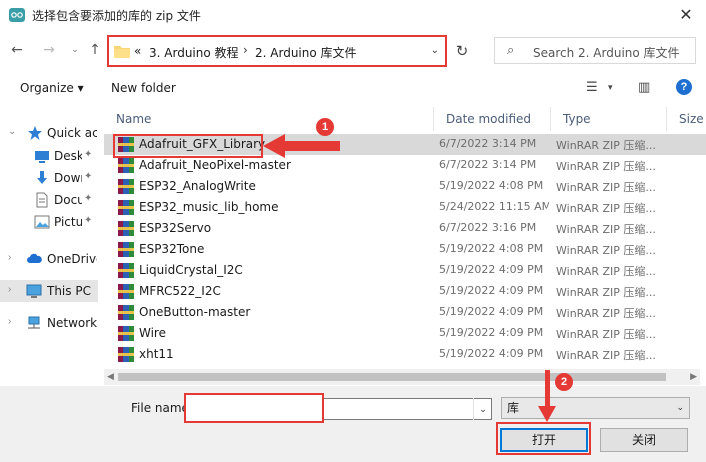  What do you see at coordinates (156, 354) in the screenshot?
I see `file-name: xht11` at bounding box center [156, 354].